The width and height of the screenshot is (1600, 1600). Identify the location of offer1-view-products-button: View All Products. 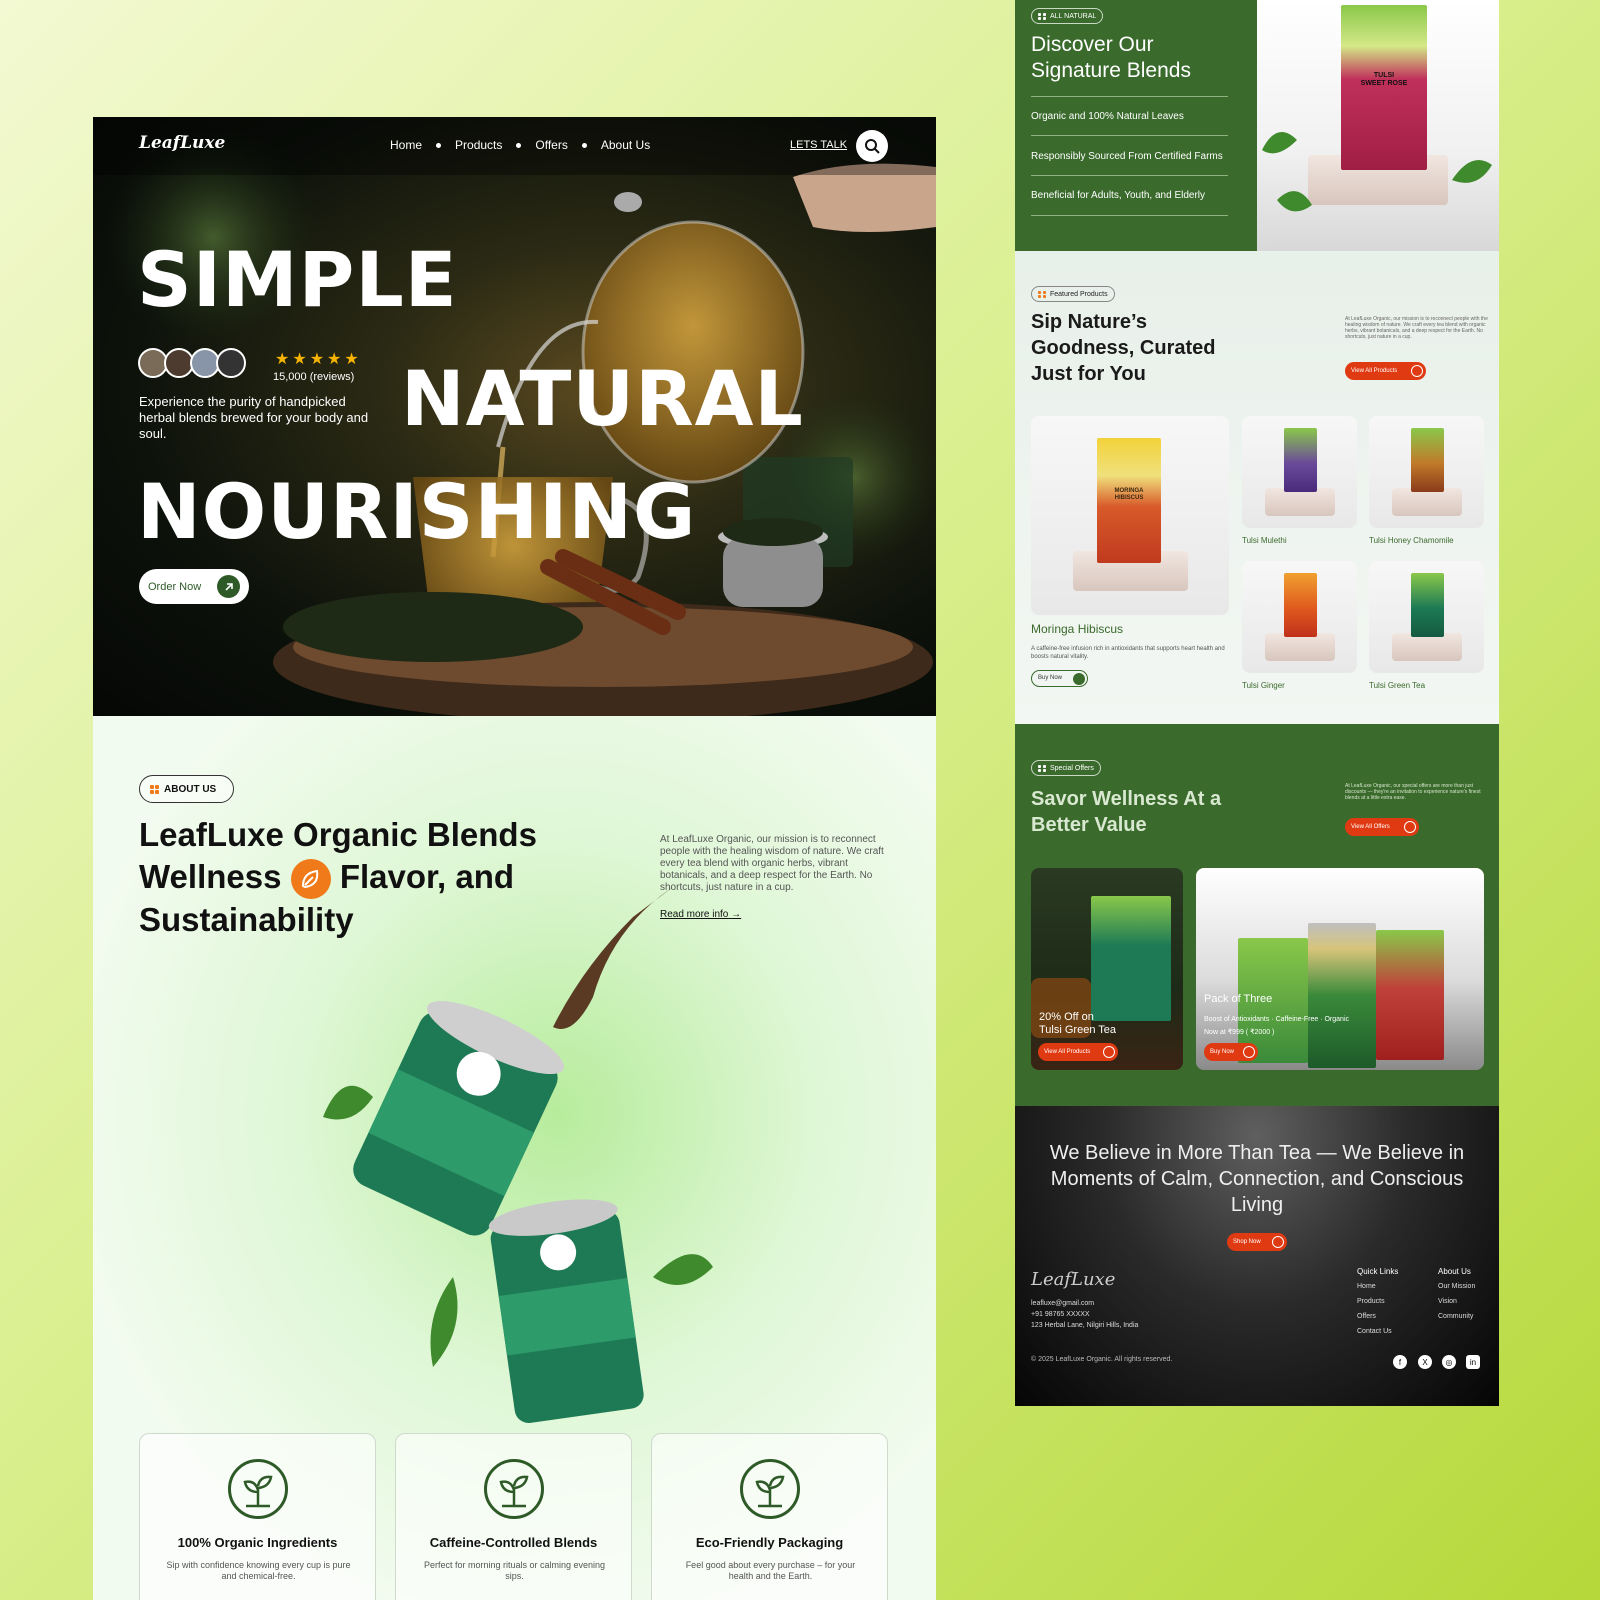
(1078, 1052).